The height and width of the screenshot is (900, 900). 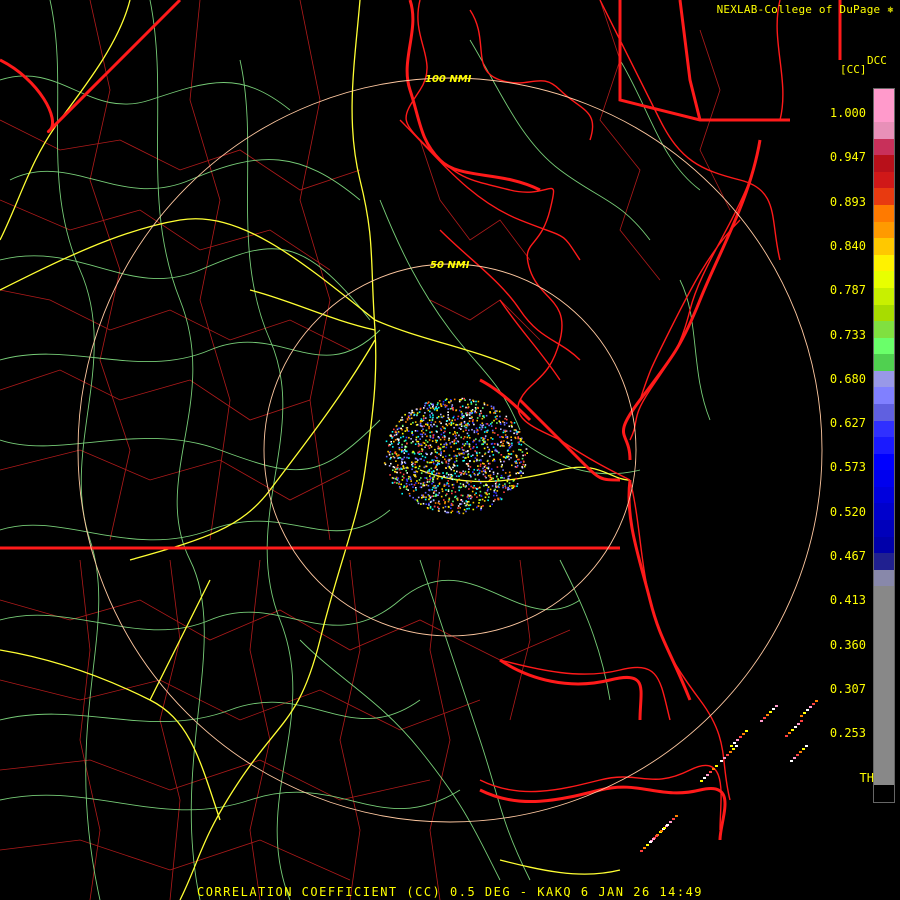 What do you see at coordinates (847, 511) in the screenshot?
I see `color-scale-tick: 0.520` at bounding box center [847, 511].